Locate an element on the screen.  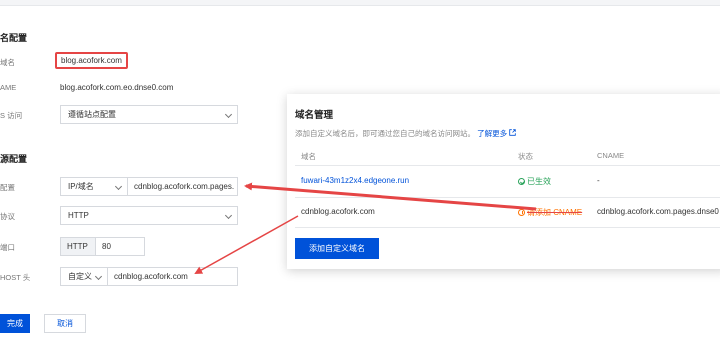
table-row-status: 已生效 is located at coordinates (534, 181).